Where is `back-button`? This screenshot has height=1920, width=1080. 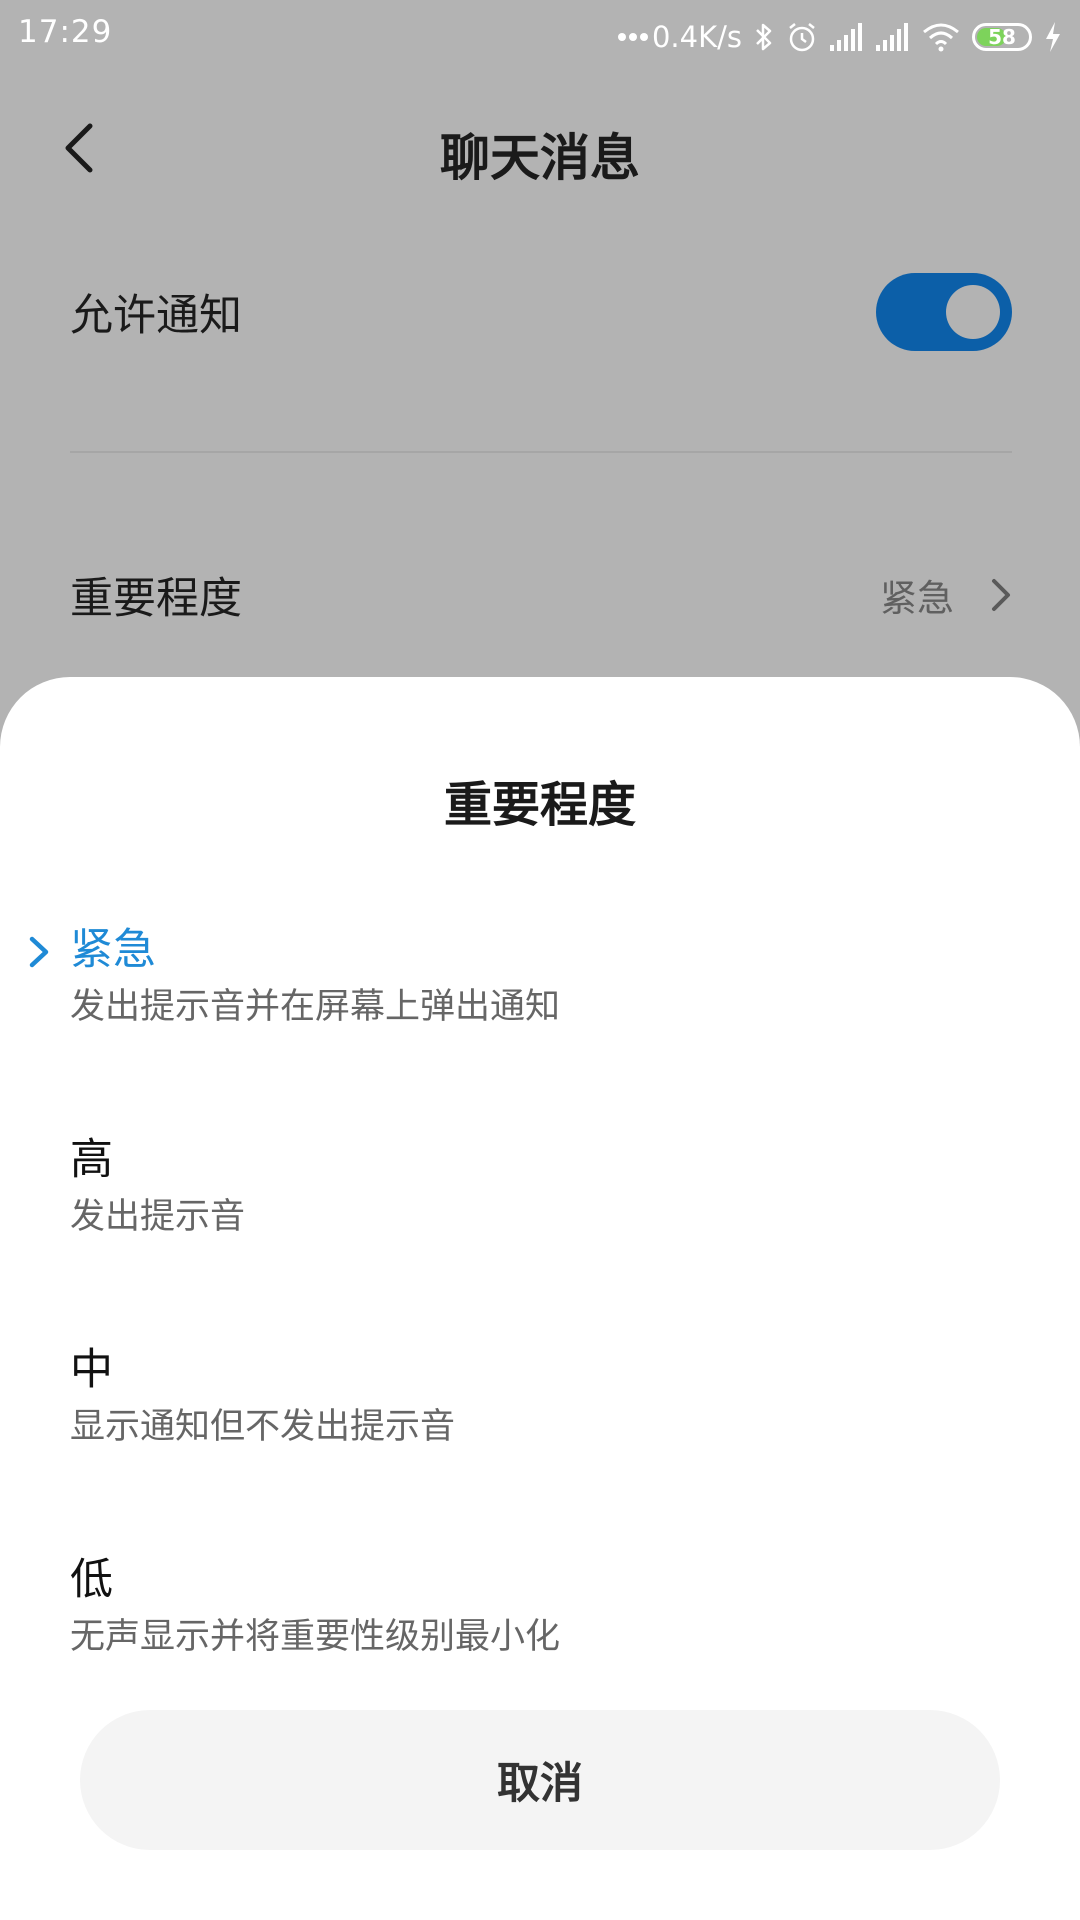
back-button is located at coordinates (90, 153).